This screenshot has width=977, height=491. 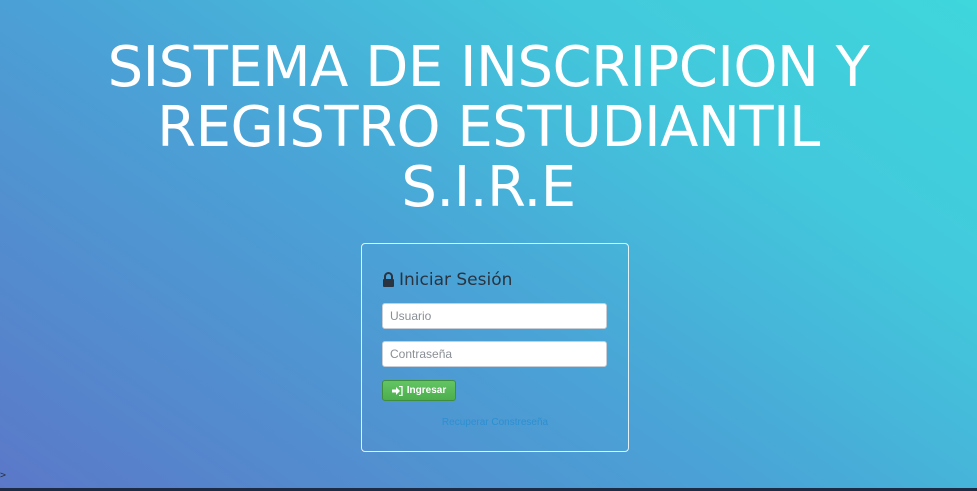 I want to click on lock-icon, so click(x=388, y=280).